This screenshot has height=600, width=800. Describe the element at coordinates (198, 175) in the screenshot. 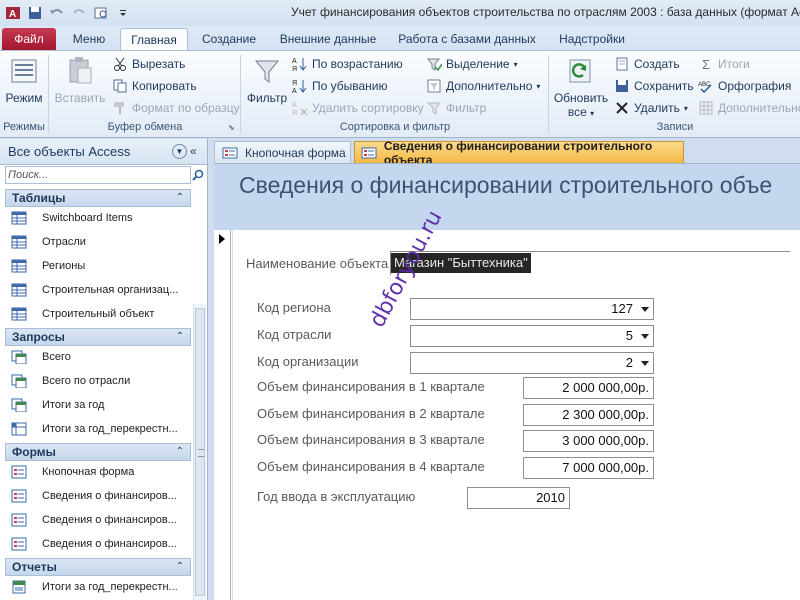

I see `search-icon` at that location.